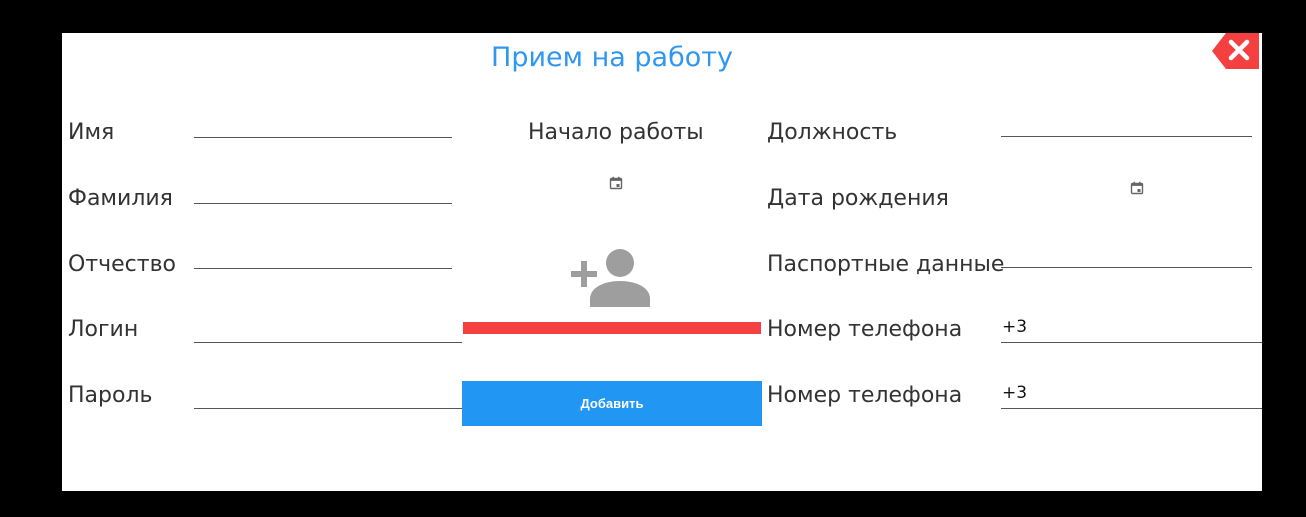 The height and width of the screenshot is (517, 1306). Describe the element at coordinates (122, 264) in the screenshot. I see `patronymic-label: Отчество` at that location.